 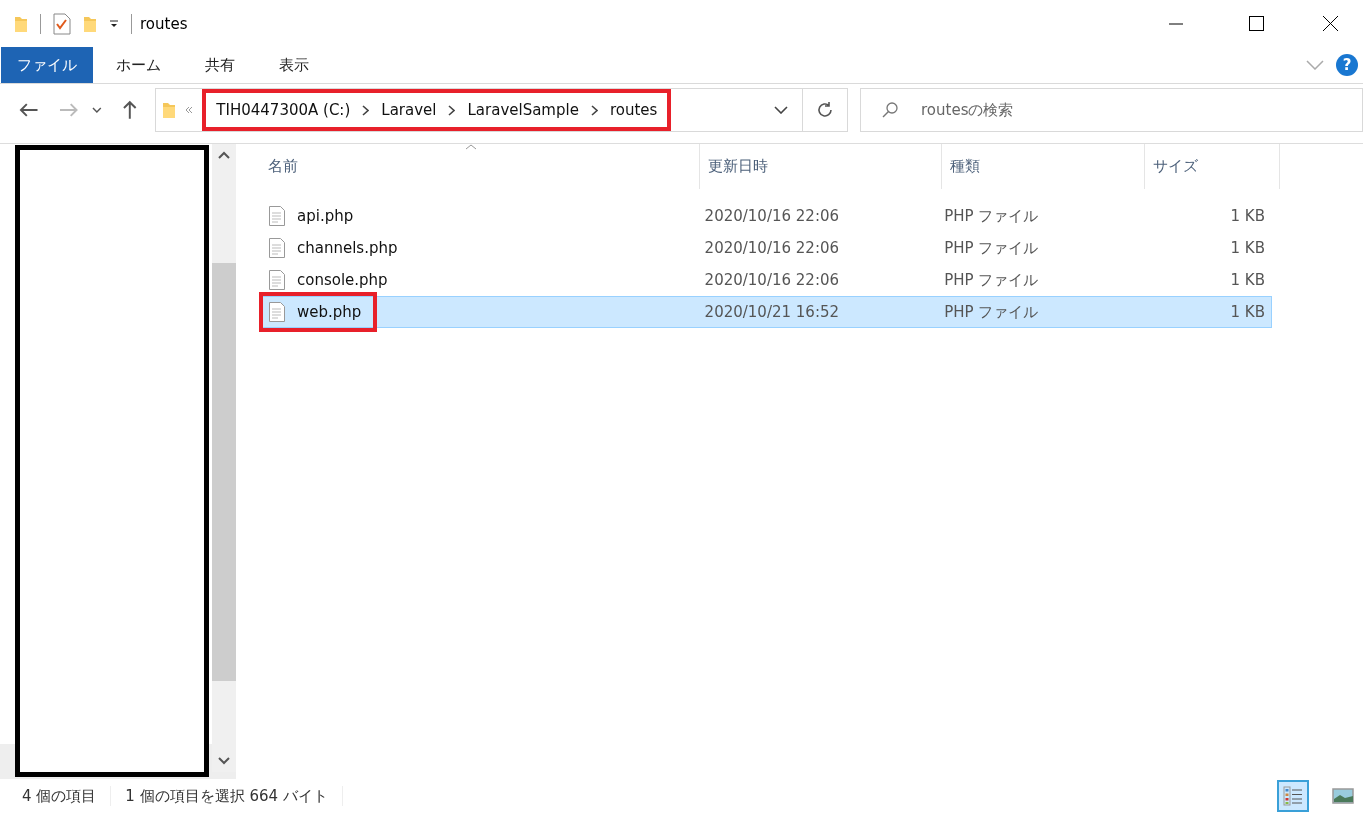 What do you see at coordinates (772, 312) in the screenshot?
I see `modified-date: 2020/10/21 16:52` at bounding box center [772, 312].